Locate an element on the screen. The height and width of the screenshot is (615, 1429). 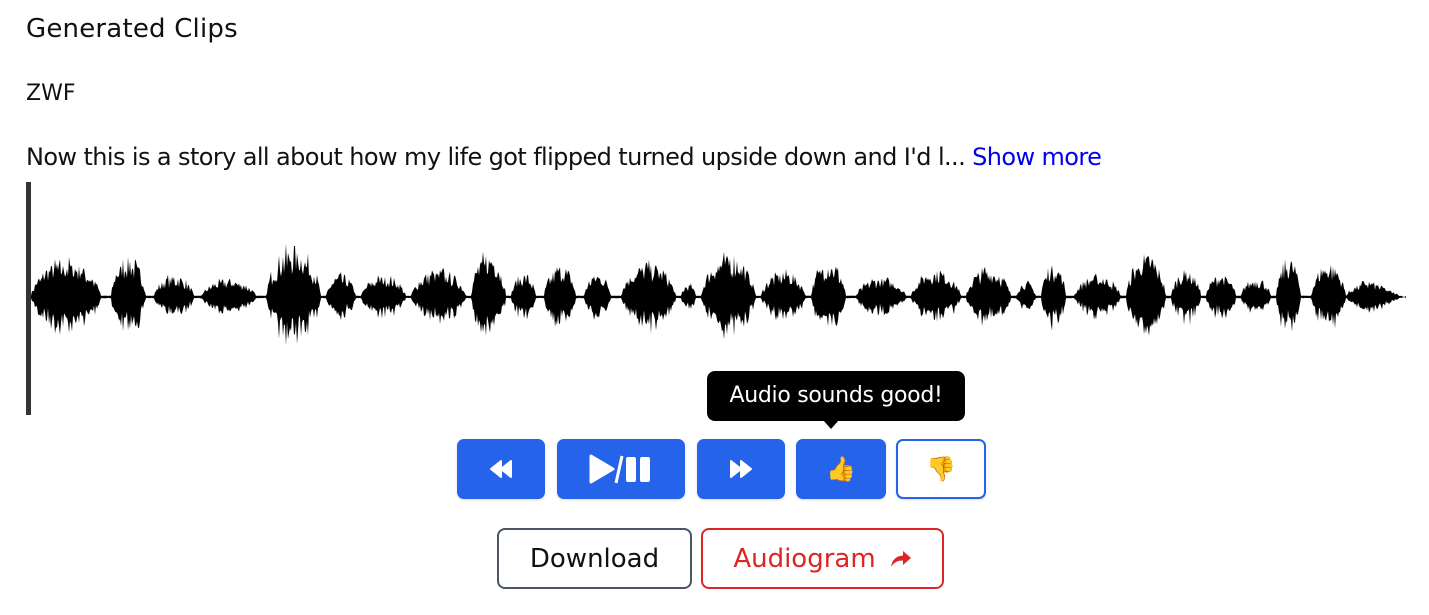
thumbs-up-icon: 👍 is located at coordinates (841, 469).